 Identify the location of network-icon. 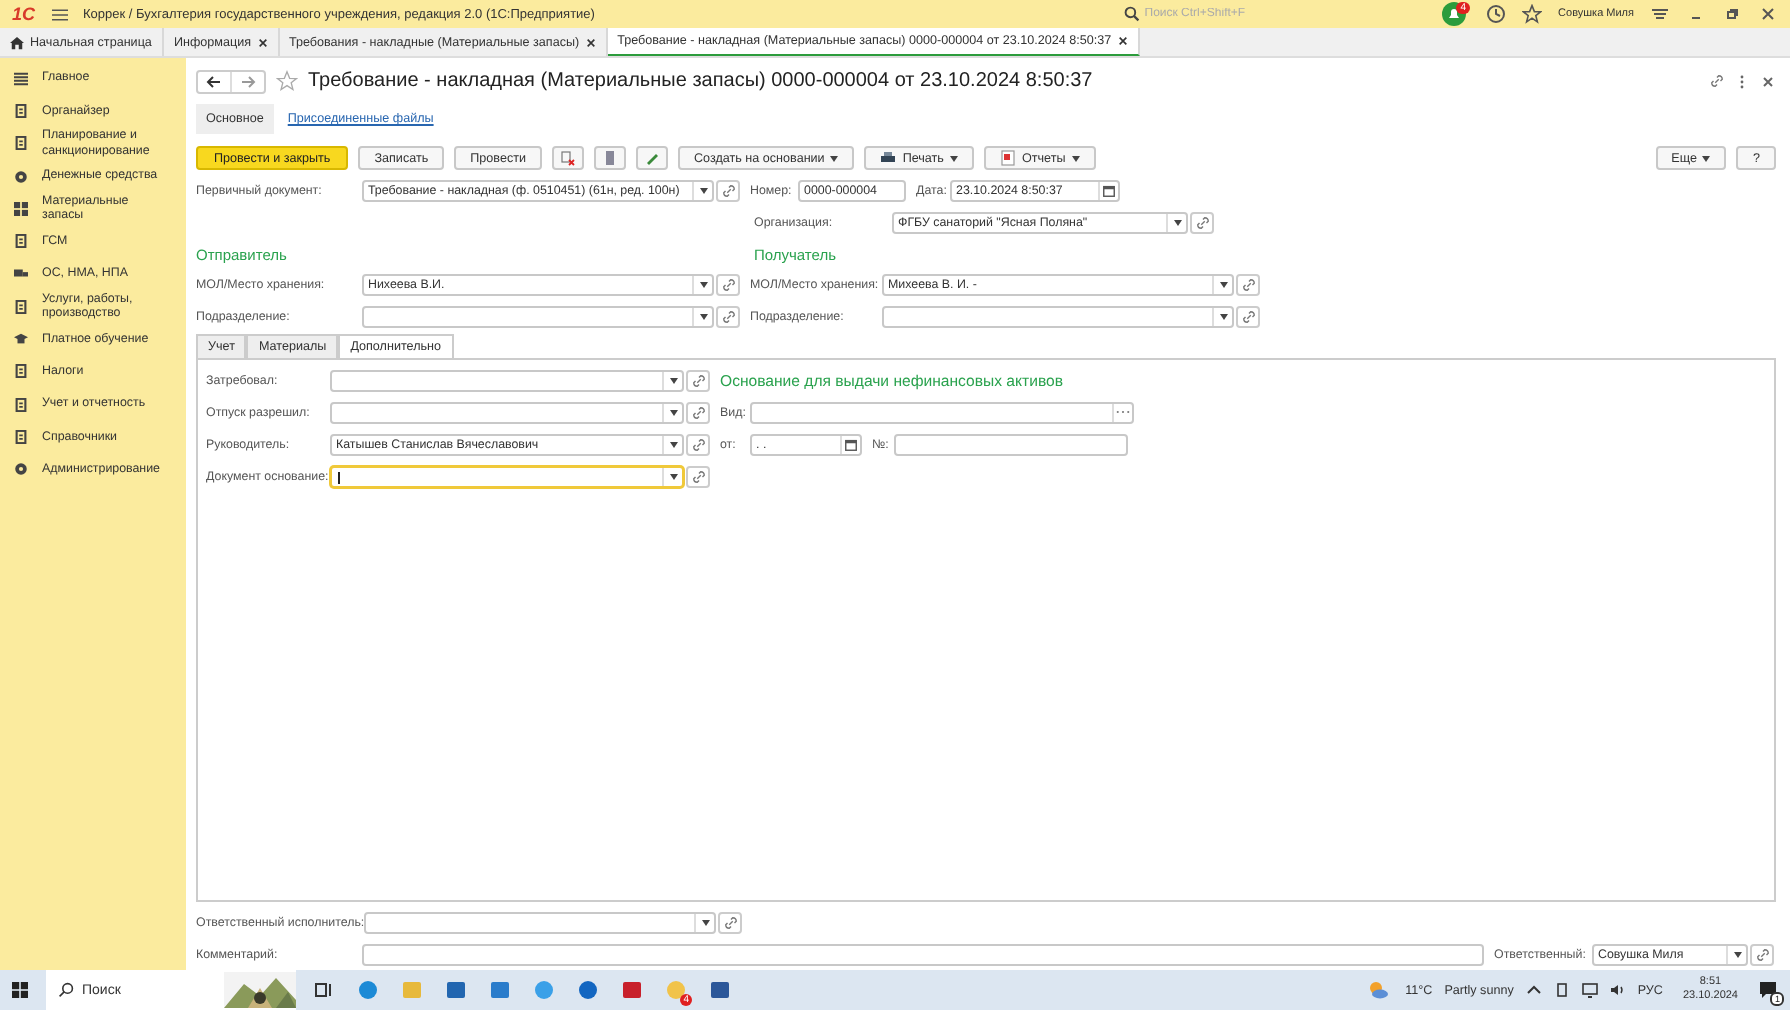
(1589, 990).